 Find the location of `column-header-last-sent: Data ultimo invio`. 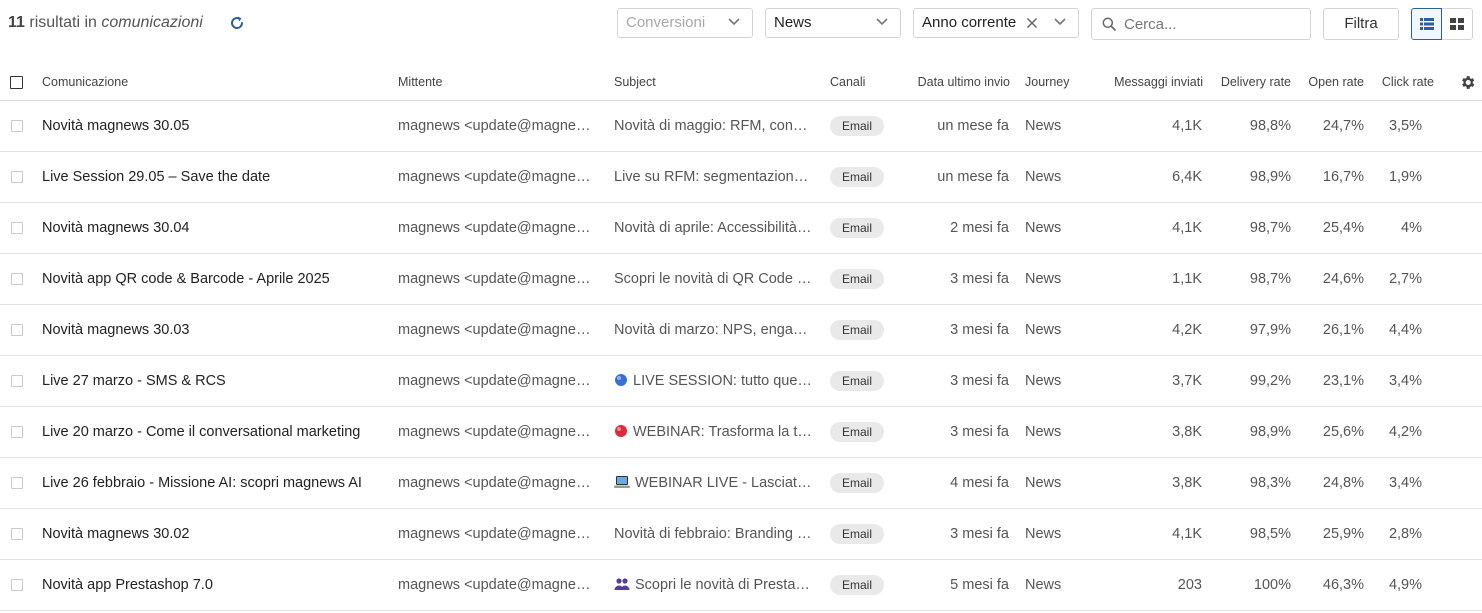

column-header-last-sent: Data ultimo invio is located at coordinates (955, 82).